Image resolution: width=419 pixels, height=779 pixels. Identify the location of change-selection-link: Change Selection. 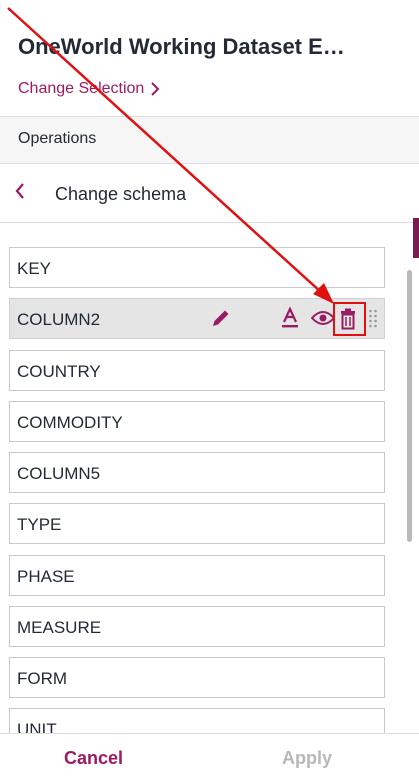
(89, 89).